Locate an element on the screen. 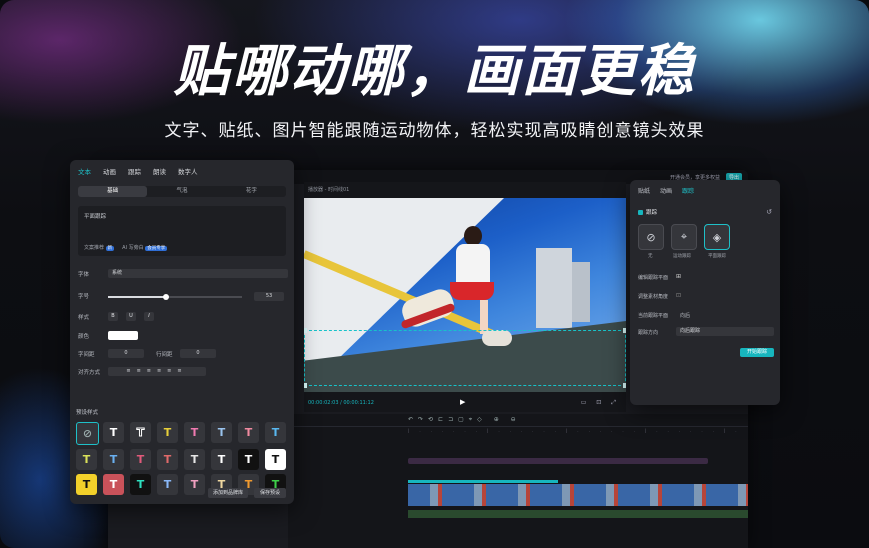  size-slider-knob is located at coordinates (165, 297).